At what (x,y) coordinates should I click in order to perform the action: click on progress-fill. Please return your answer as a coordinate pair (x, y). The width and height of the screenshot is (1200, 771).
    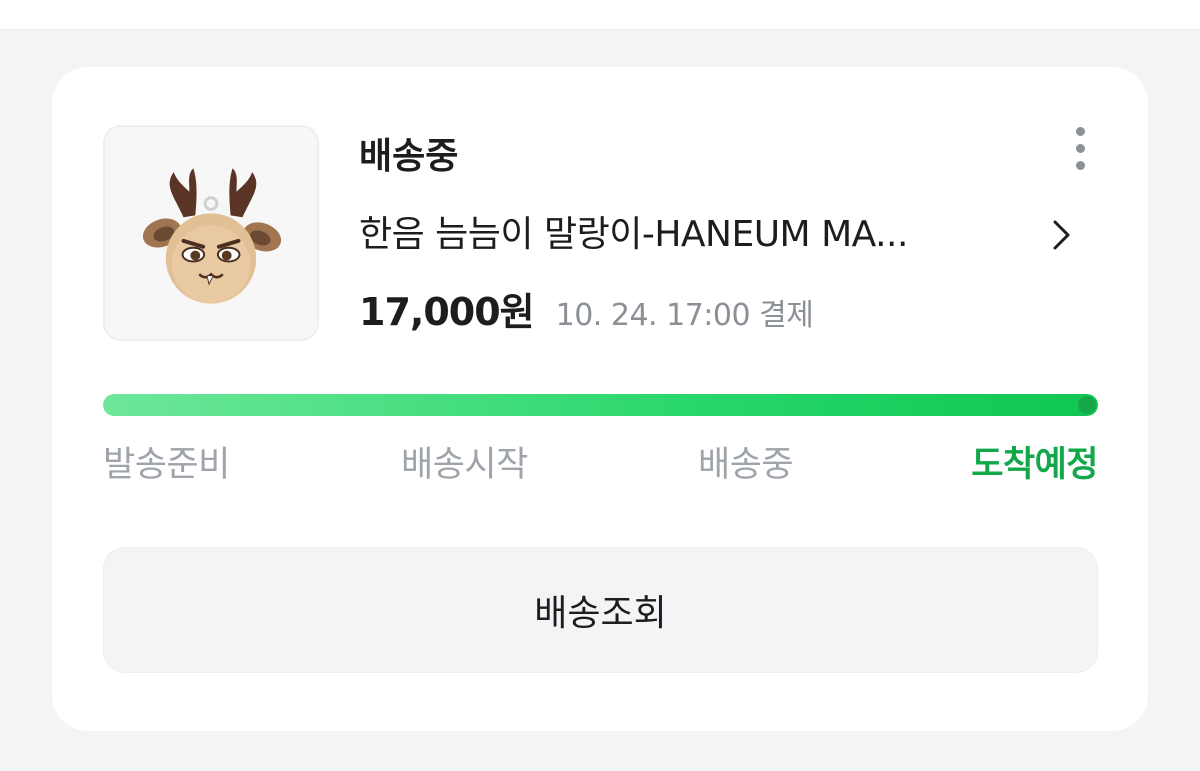
    Looking at the image, I should click on (600, 405).